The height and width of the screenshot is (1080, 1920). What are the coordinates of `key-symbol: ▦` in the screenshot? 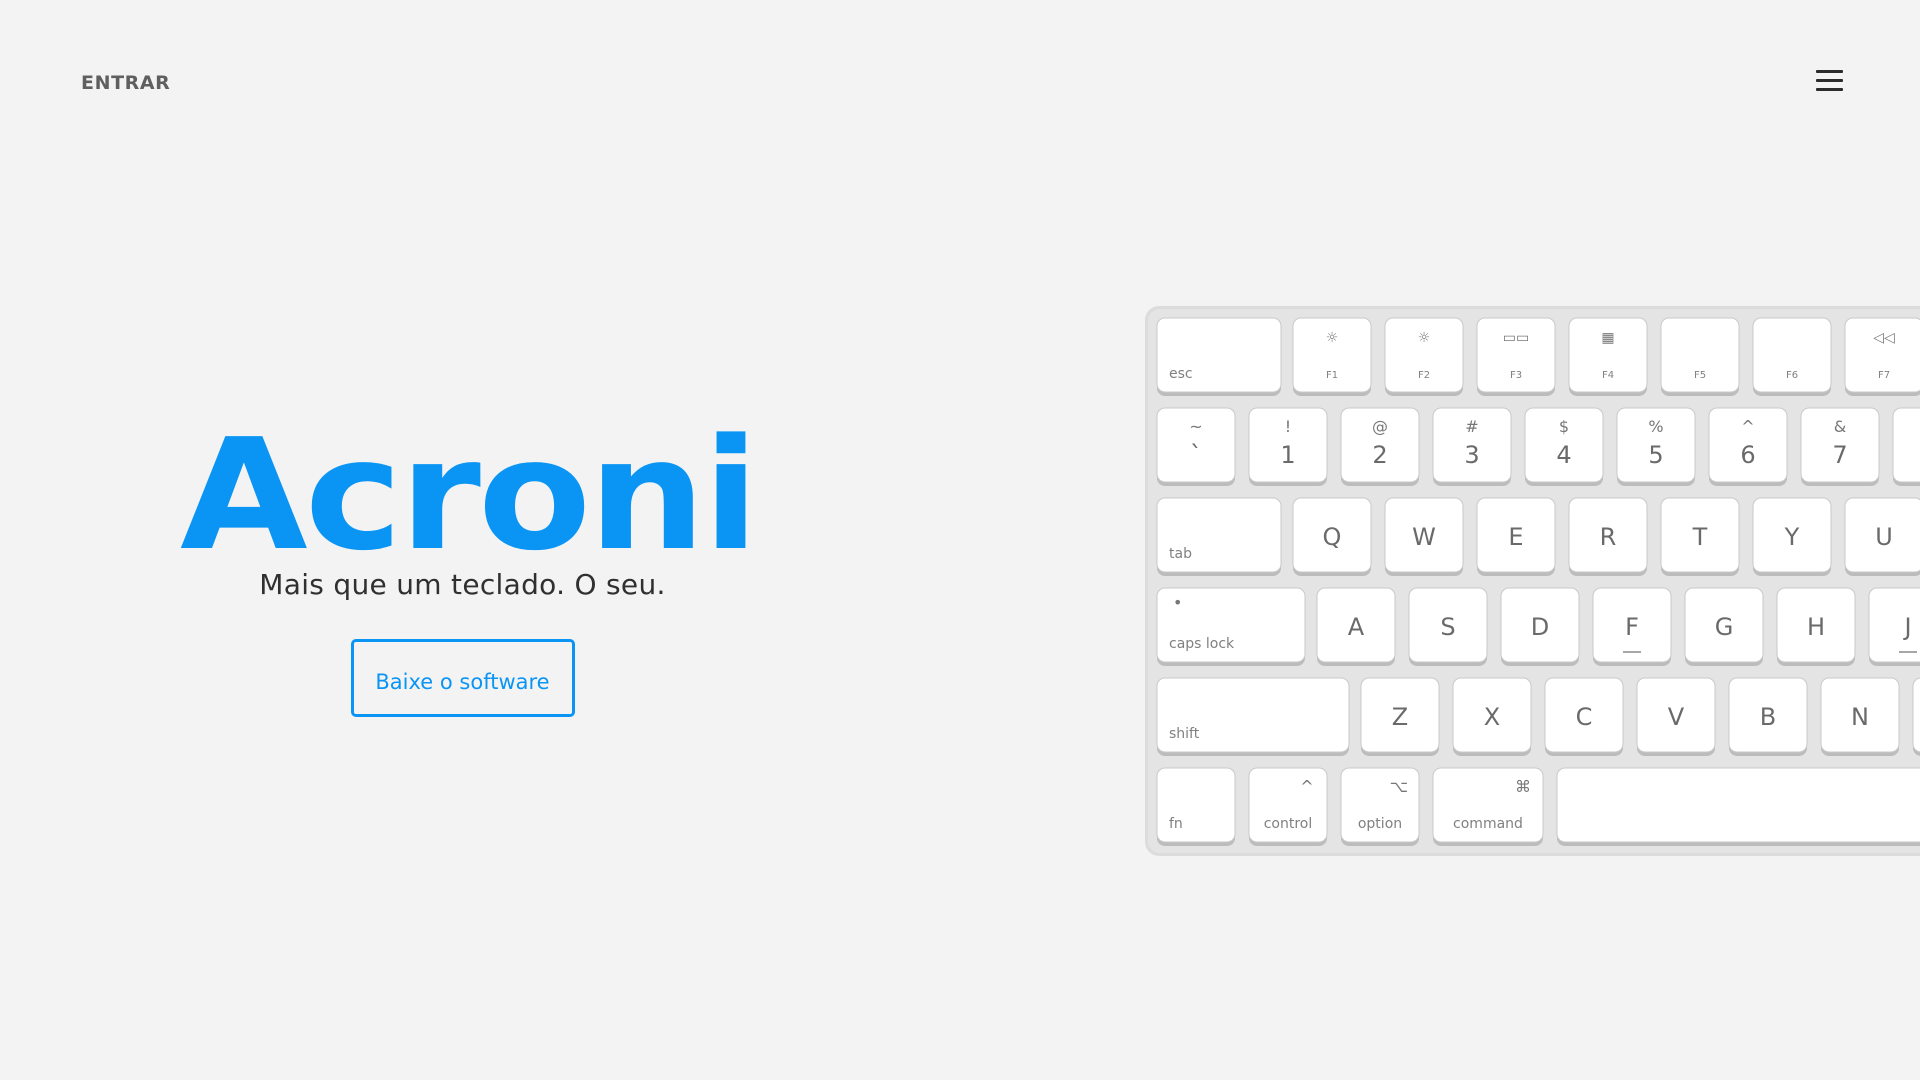 It's located at (1607, 338).